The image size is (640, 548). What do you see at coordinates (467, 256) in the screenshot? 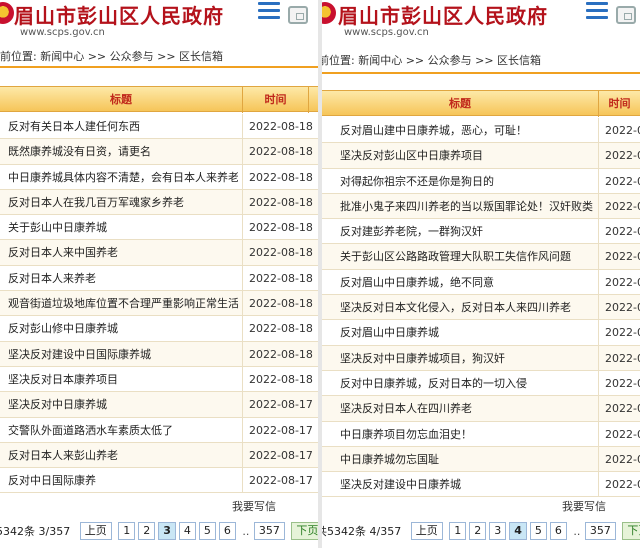
I see `letter-title-link: 关于彭山区公路路政管理大队职工失信作风问题` at bounding box center [467, 256].